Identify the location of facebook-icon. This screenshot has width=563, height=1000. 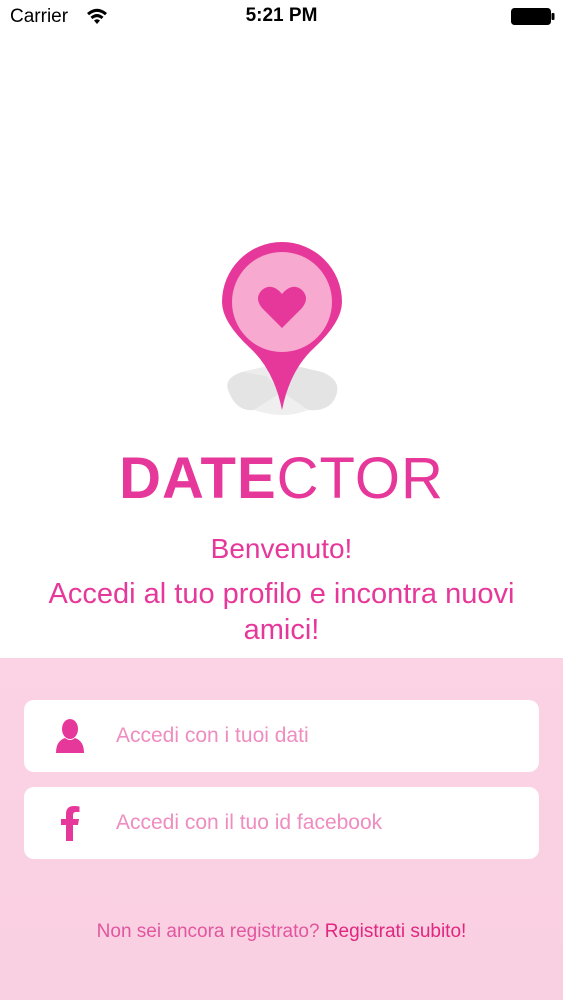
(70, 823).